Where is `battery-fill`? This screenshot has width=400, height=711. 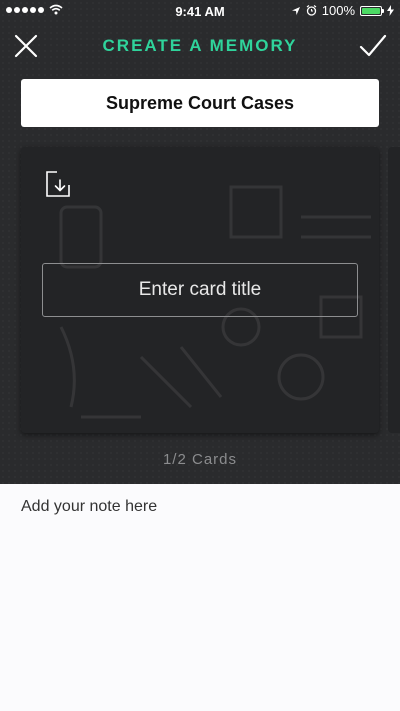
battery-fill is located at coordinates (371, 10).